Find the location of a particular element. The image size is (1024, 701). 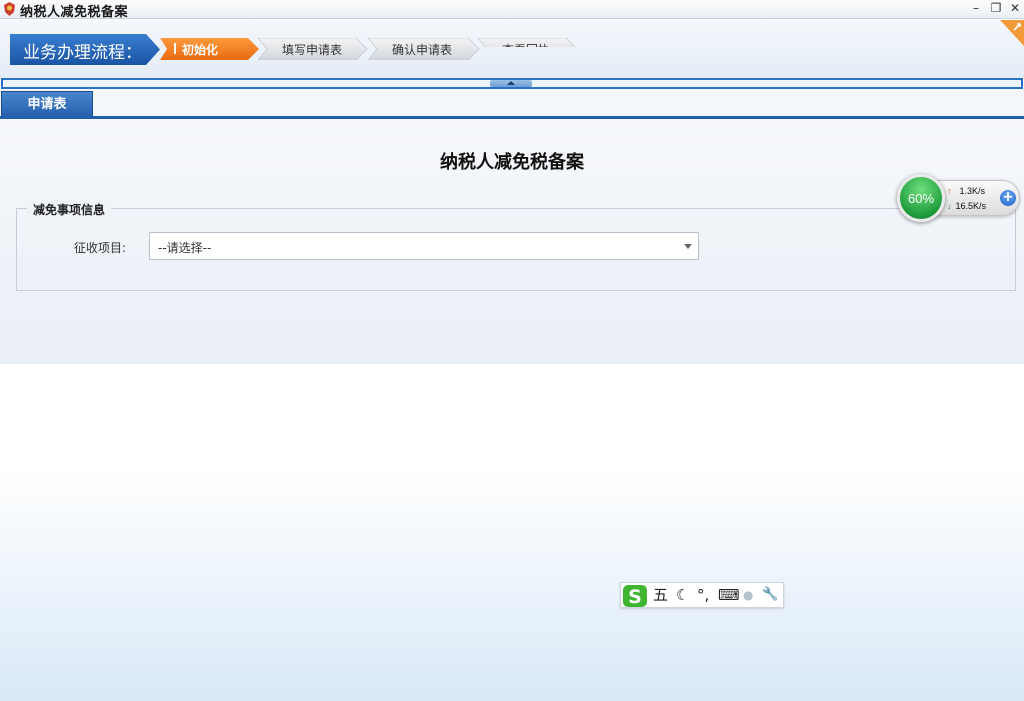

download-arrow-icon: ↓ is located at coordinates (949, 206).